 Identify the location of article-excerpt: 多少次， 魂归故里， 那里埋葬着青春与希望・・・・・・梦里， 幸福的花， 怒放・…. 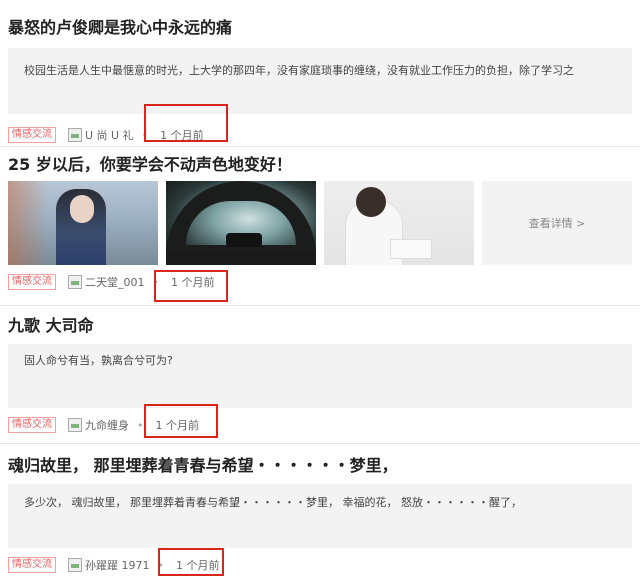
(320, 516).